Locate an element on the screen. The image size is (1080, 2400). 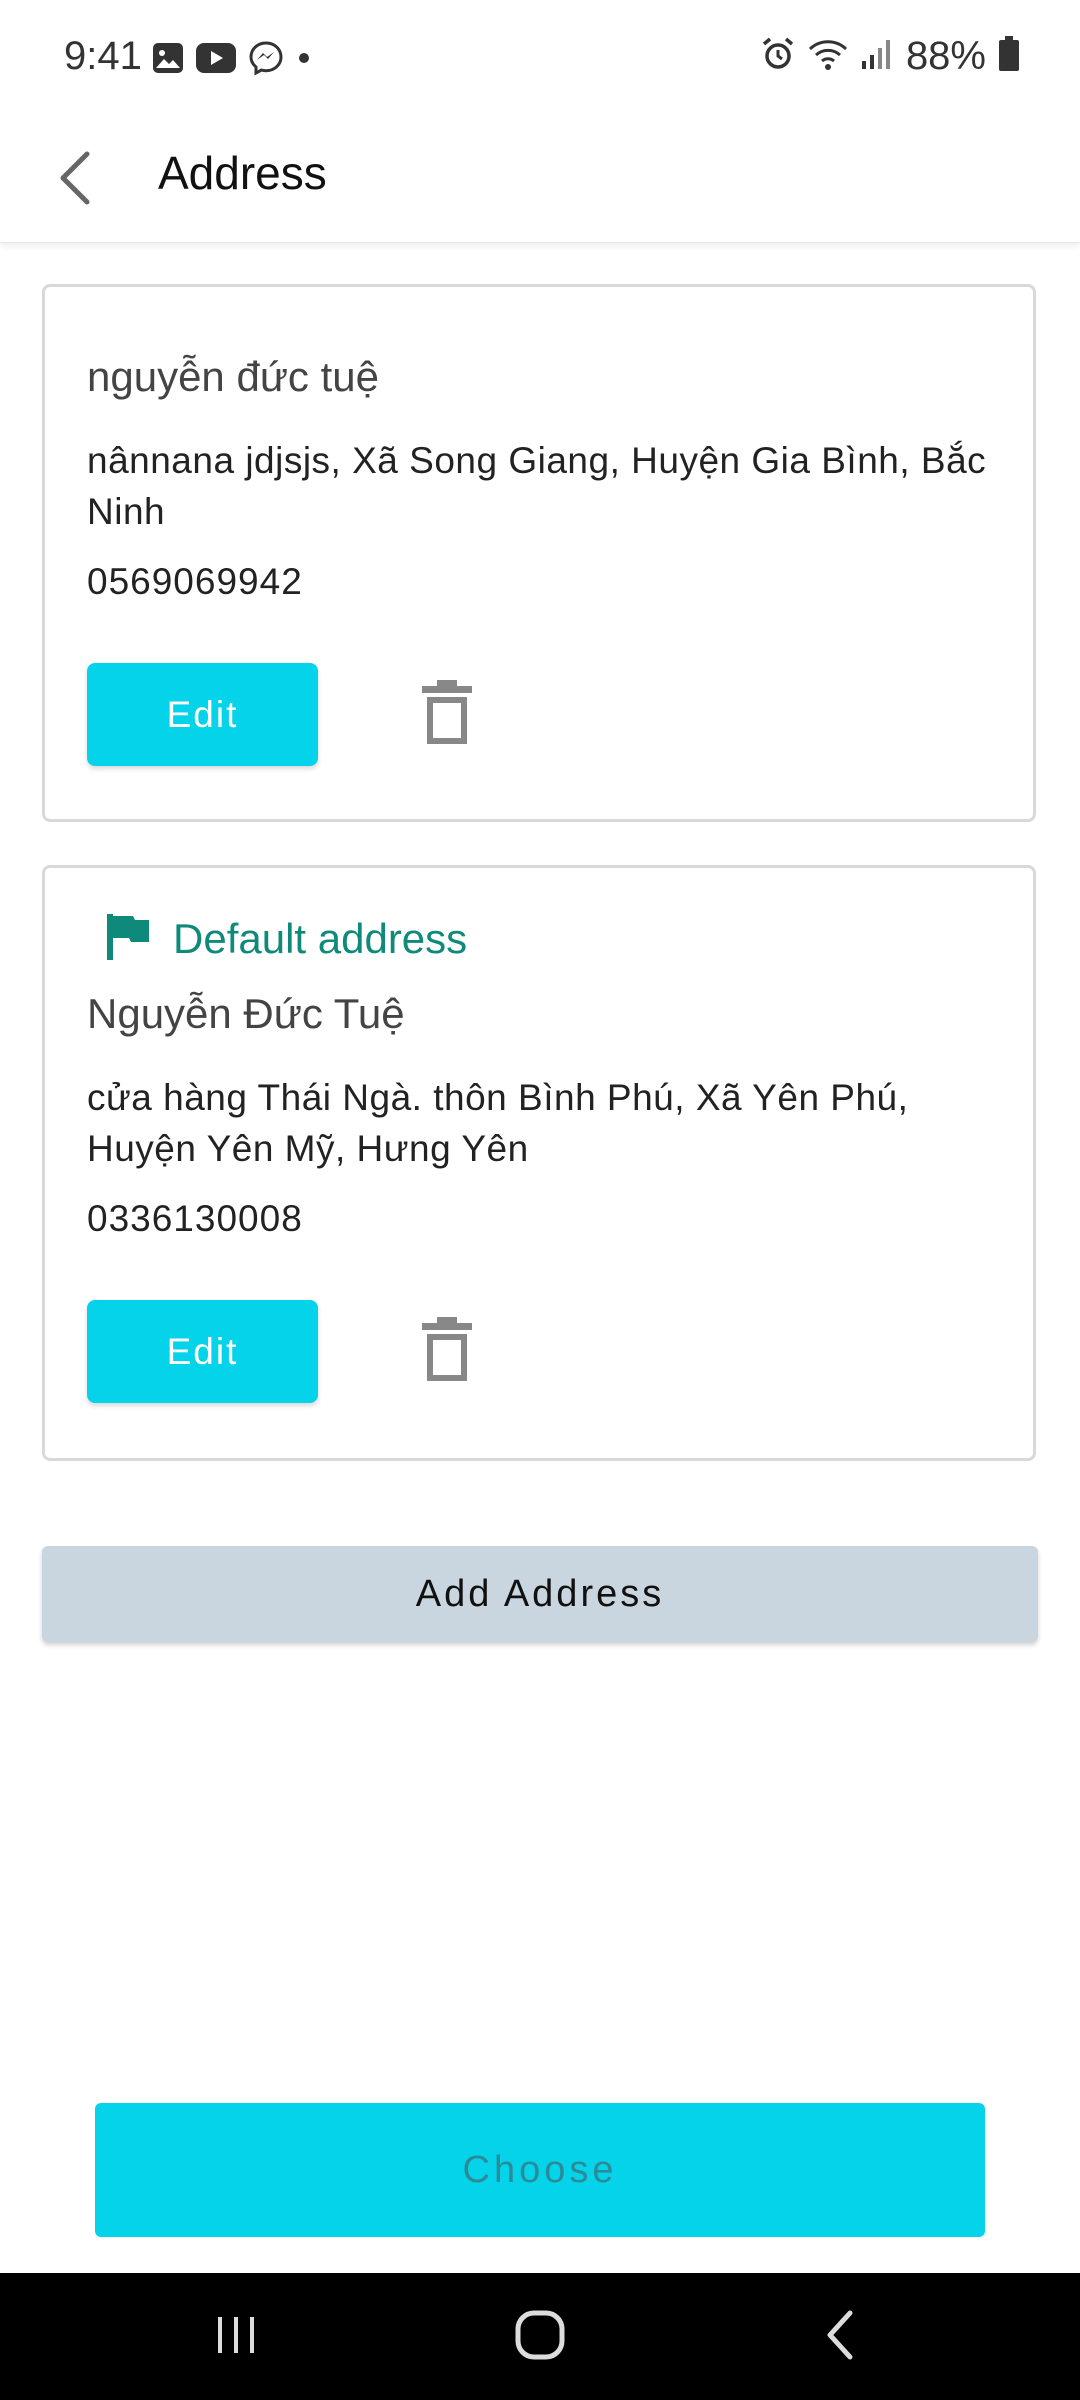
alarm-icon is located at coordinates (778, 56).